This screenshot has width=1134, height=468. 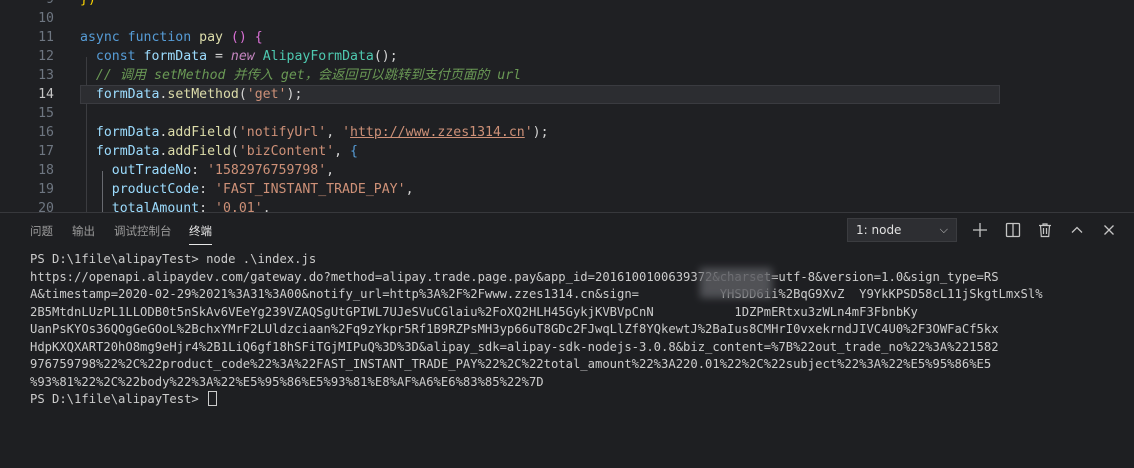 What do you see at coordinates (282, 132) in the screenshot?
I see `code-token: 'notifyUrl'` at bounding box center [282, 132].